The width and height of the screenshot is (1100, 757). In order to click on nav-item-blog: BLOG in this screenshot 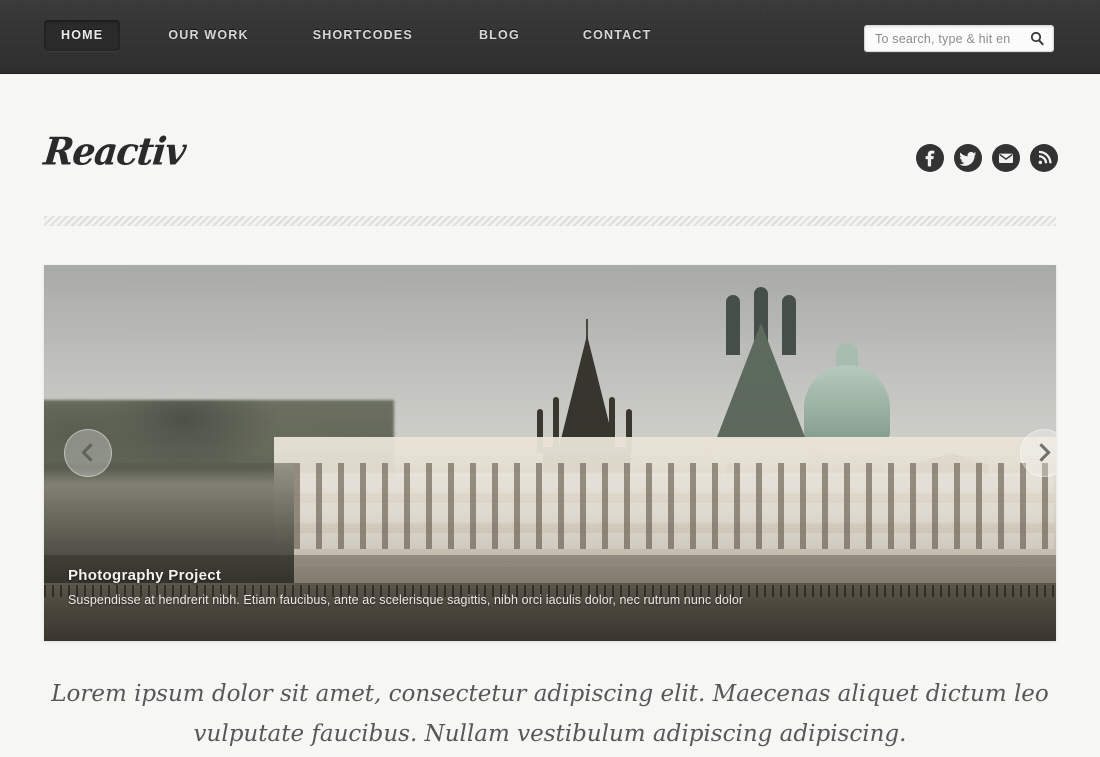, I will do `click(499, 35)`.